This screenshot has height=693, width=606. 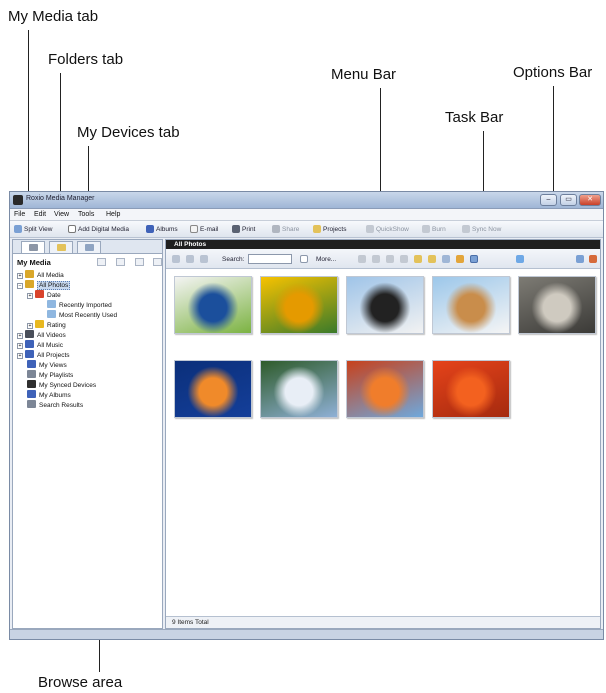 I want to click on title-bar: Roxio Media Manager – ▭ ✕, so click(x=306, y=200).